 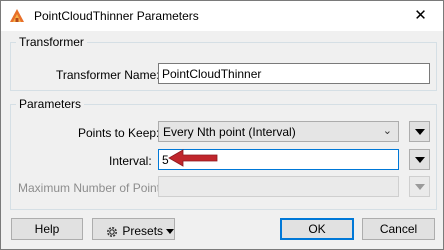 I want to click on transformer-name-input, so click(x=294, y=73).